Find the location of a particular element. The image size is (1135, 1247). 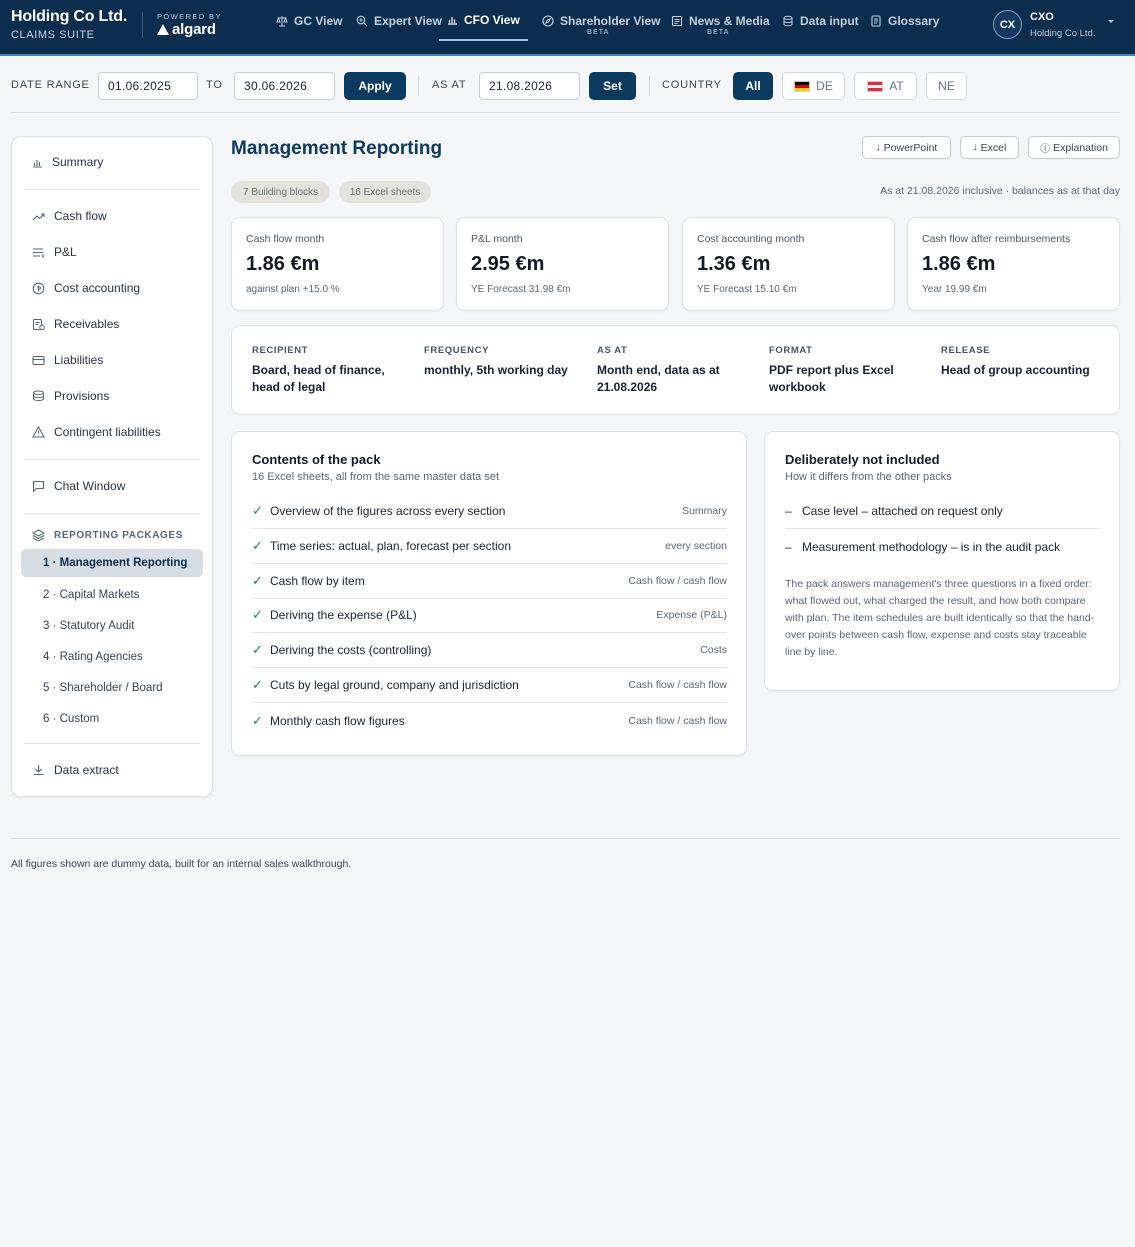

brand-subtitle: CLAIMS SUITE is located at coordinates (53, 35).